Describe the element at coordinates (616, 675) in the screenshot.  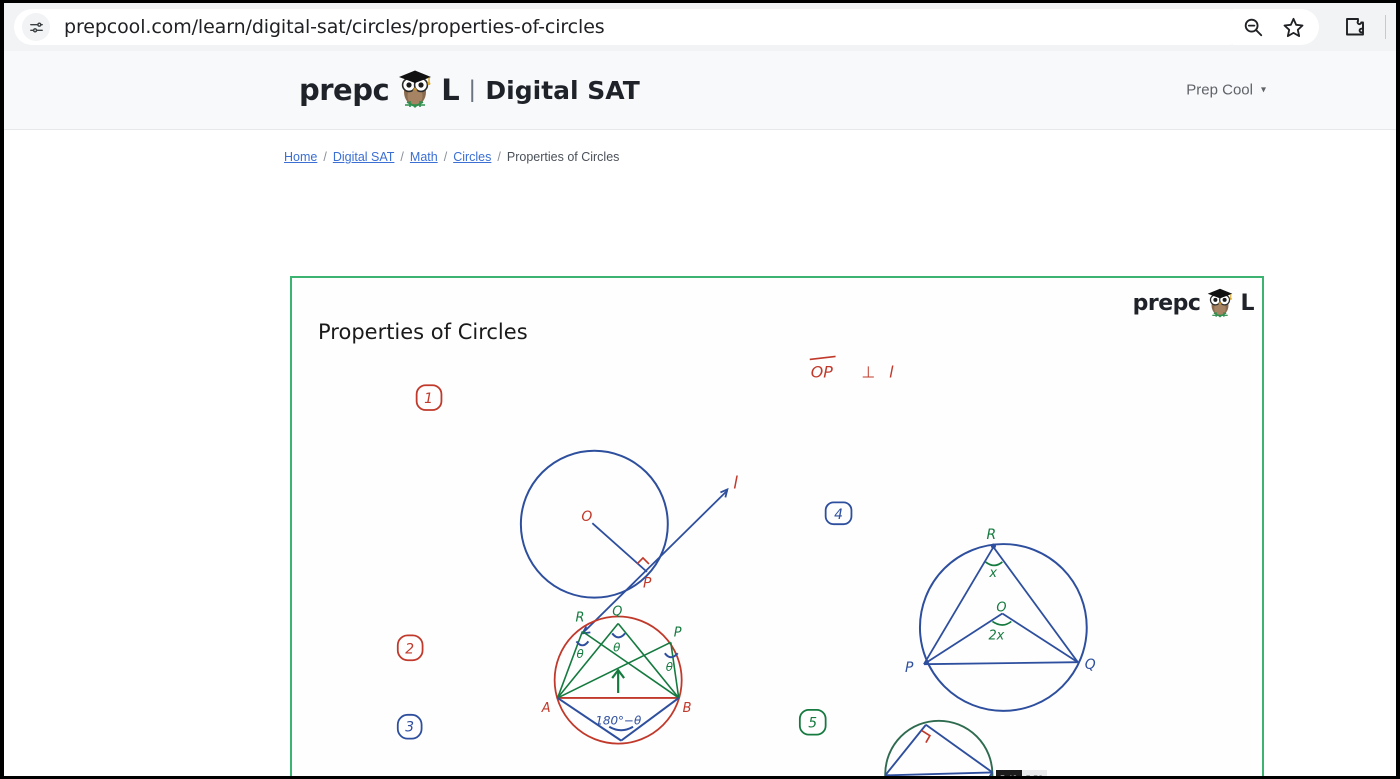
I see `figure-2-cyclic-angles: R Q P A B θ θ θ 180°−θ` at that location.